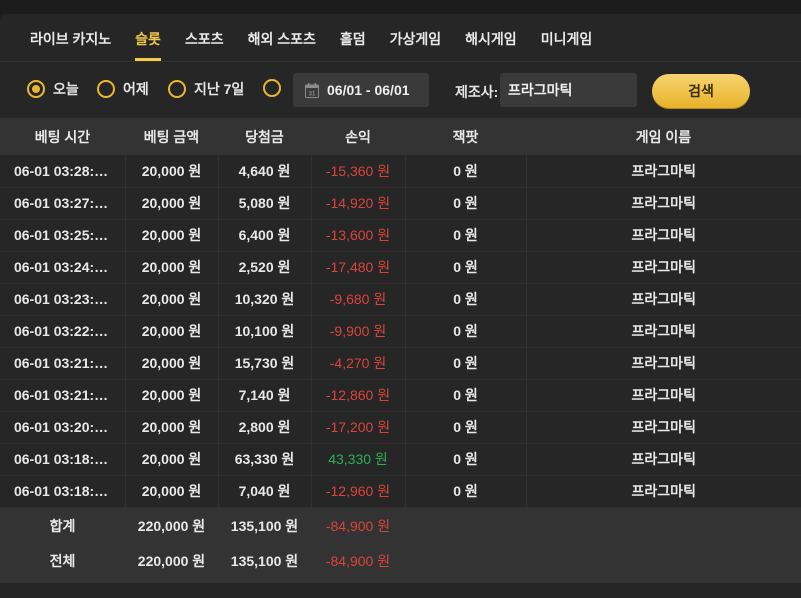 This screenshot has width=801, height=598. What do you see at coordinates (282, 37) in the screenshot?
I see `tab-3: 해외 스포츠` at bounding box center [282, 37].